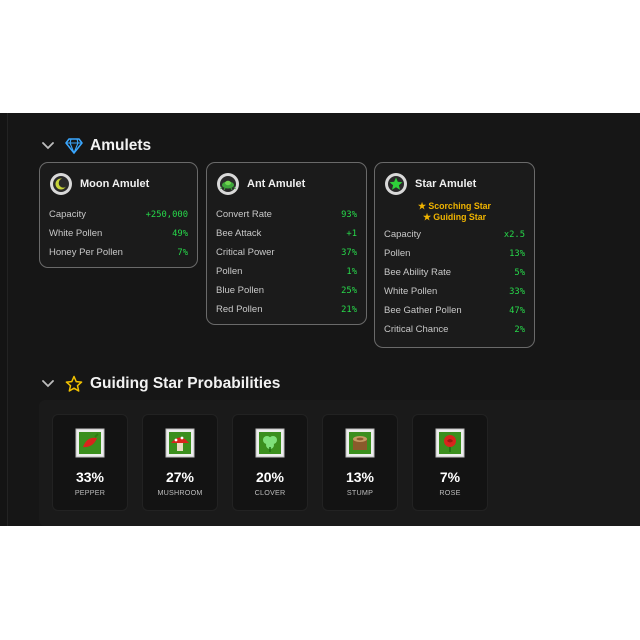 The width and height of the screenshot is (640, 640). Describe the element at coordinates (90, 477) in the screenshot. I see `field-percent: 33%` at that location.